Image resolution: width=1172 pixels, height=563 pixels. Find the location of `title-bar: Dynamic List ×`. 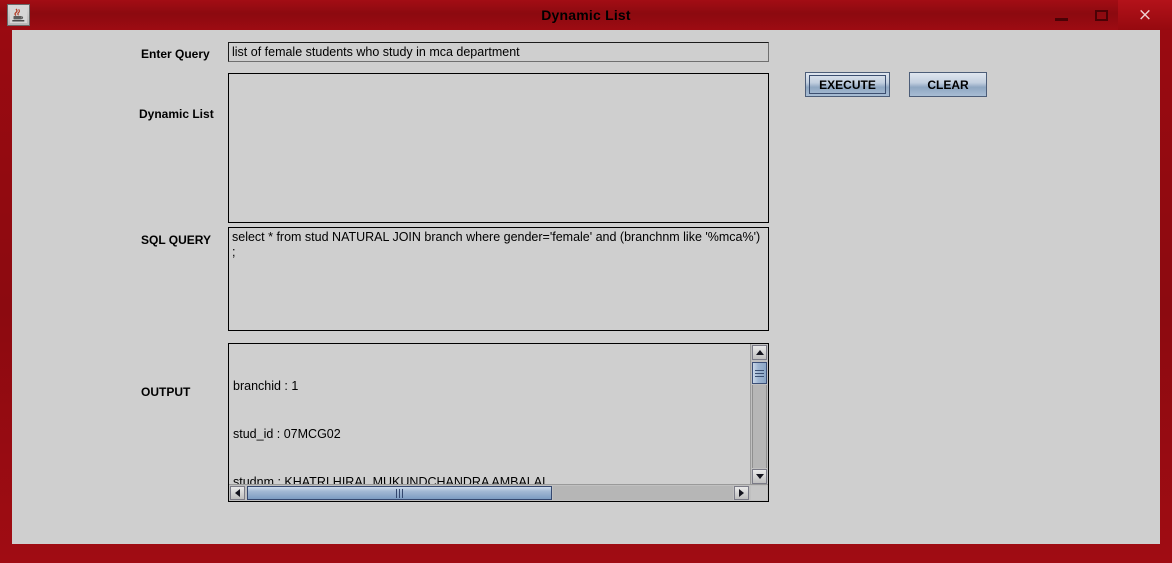

title-bar: Dynamic List × is located at coordinates (586, 15).